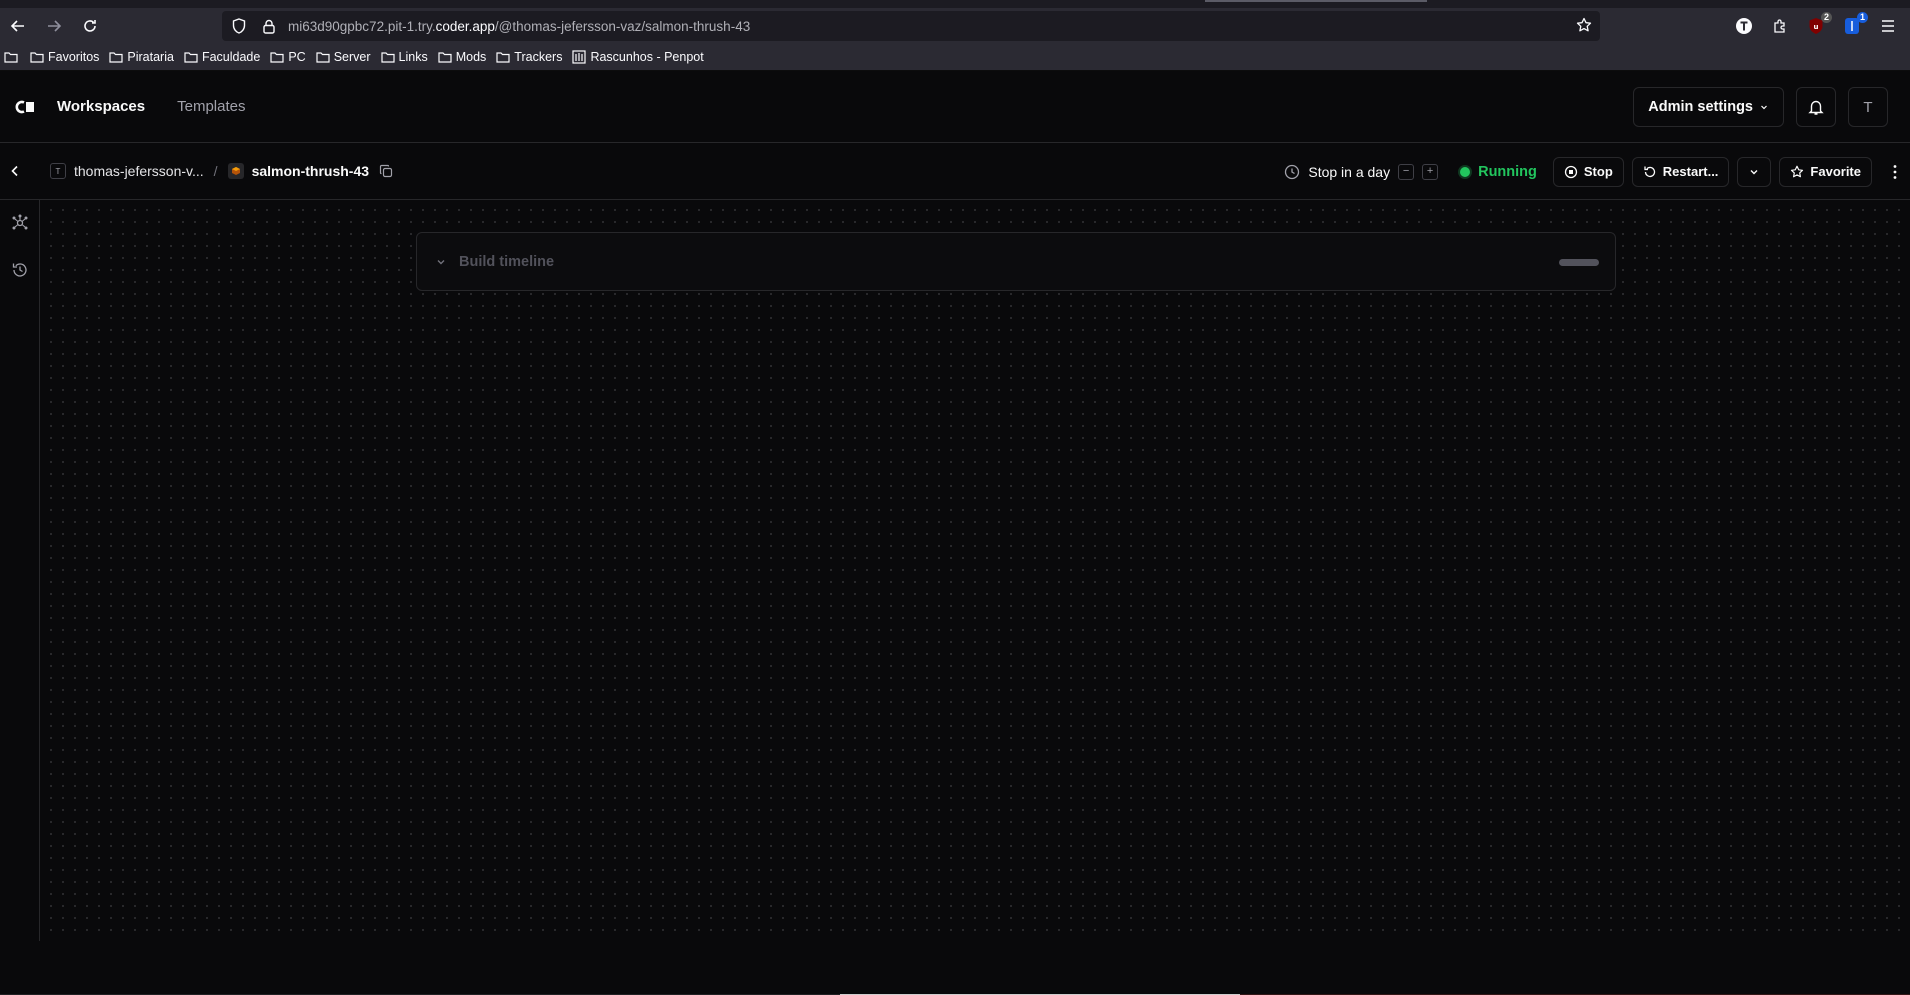 Image resolution: width=1910 pixels, height=995 pixels. Describe the element at coordinates (269, 26) in the screenshot. I see `lock-icon` at that location.